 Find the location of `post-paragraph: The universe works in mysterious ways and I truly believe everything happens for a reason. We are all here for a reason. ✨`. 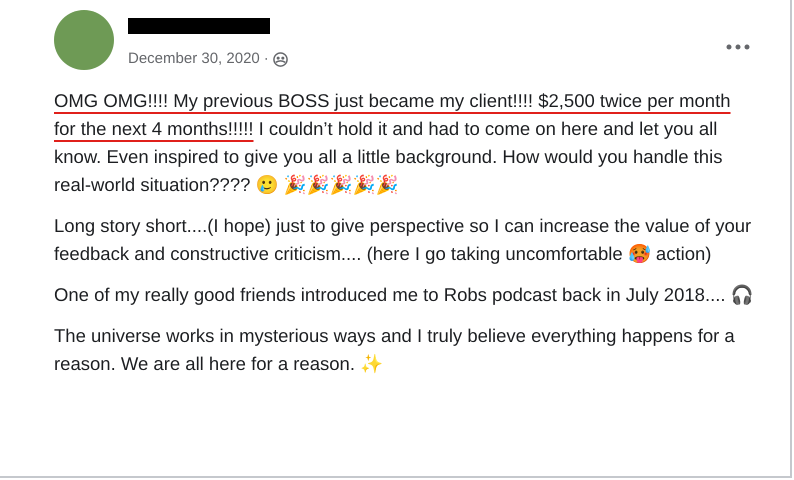

post-paragraph: The universe works in mysterious ways and I truly believe everything happens for a reason. We are all here for a reason. ✨ is located at coordinates (395, 350).